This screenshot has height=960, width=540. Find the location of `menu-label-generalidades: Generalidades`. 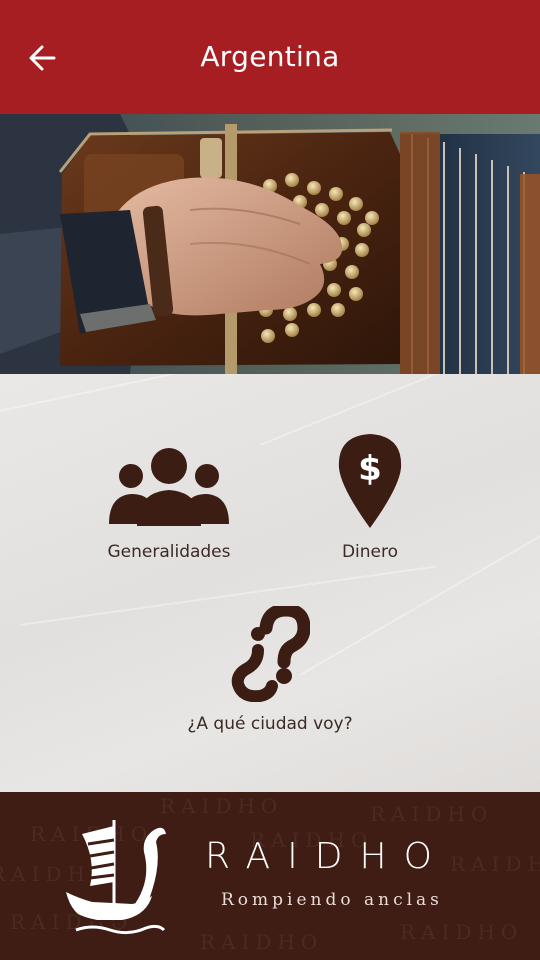

menu-label-generalidades: Generalidades is located at coordinates (169, 552).